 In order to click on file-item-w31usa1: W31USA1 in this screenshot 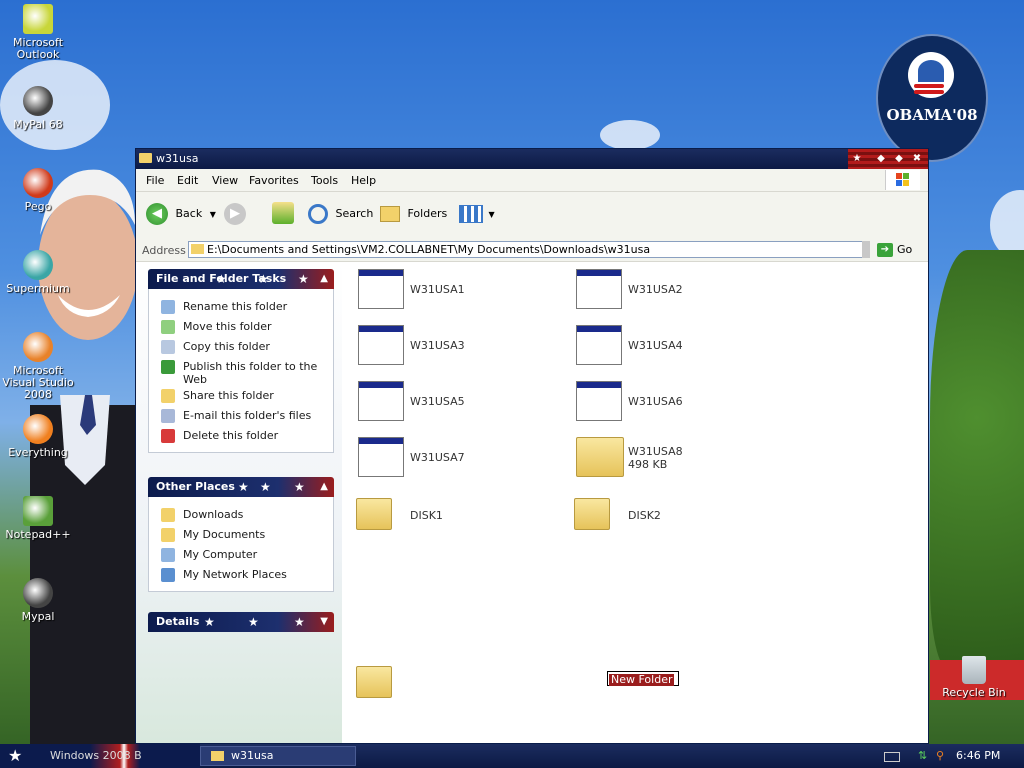, I will do `click(450, 291)`.